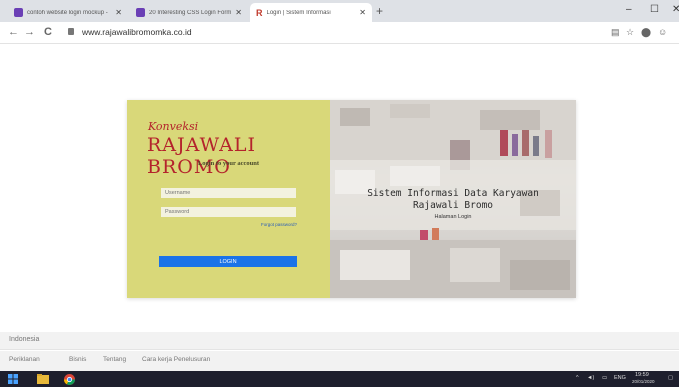 This screenshot has height=387, width=679. Describe the element at coordinates (620, 378) in the screenshot. I see `language-indicator: ENG` at that location.